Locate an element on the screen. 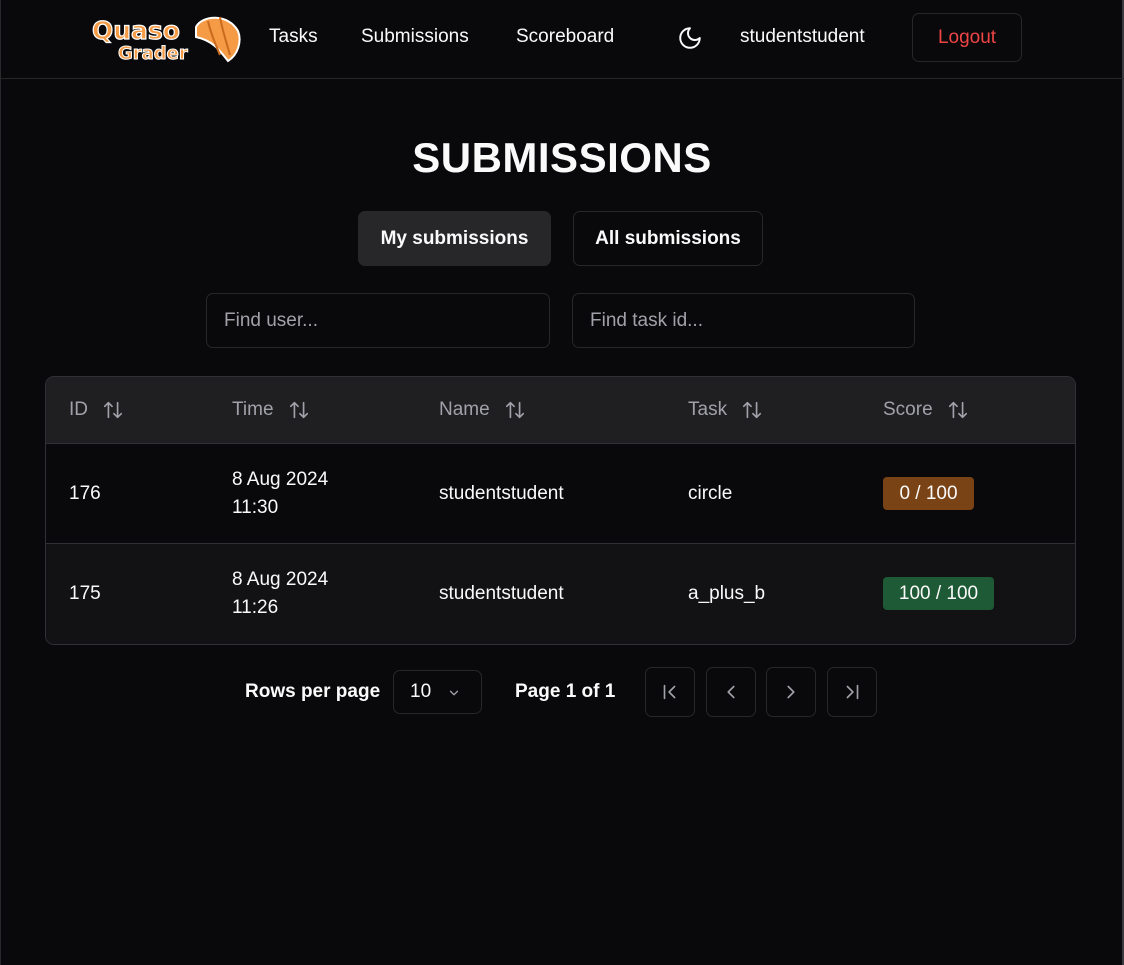 This screenshot has height=965, width=1124. cell-time: 8 Aug 2024 11:30 is located at coordinates (280, 494).